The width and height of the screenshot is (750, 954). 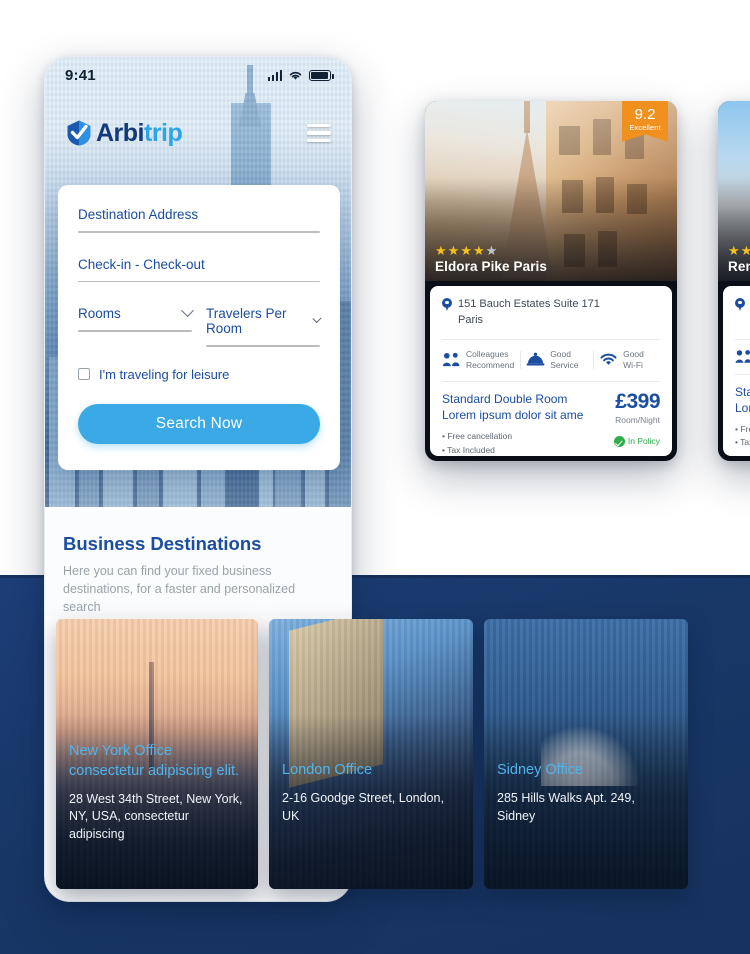 I want to click on hotel-title-block: ★ ★ ★ Renai, so click(x=739, y=259).